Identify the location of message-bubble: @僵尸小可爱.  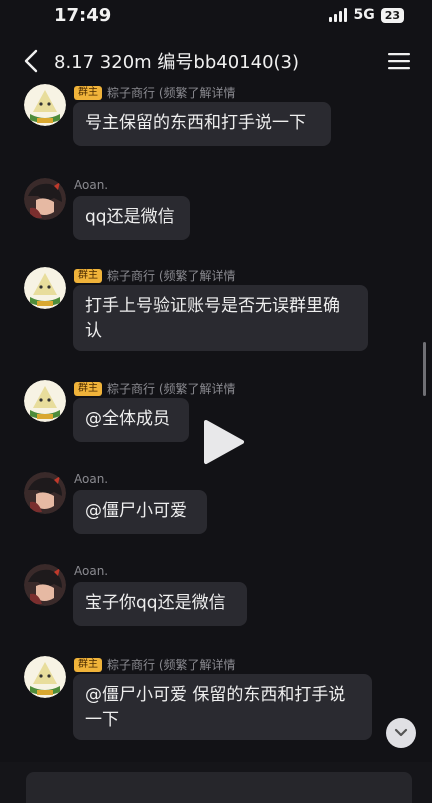
(140, 512).